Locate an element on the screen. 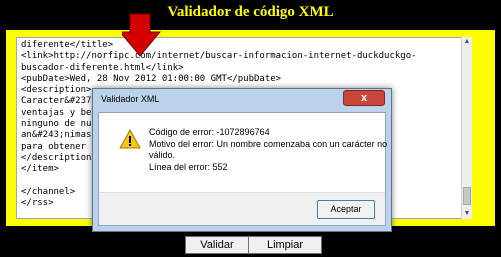 This screenshot has height=257, width=501. page-title: Validador de código XML is located at coordinates (250, 12).